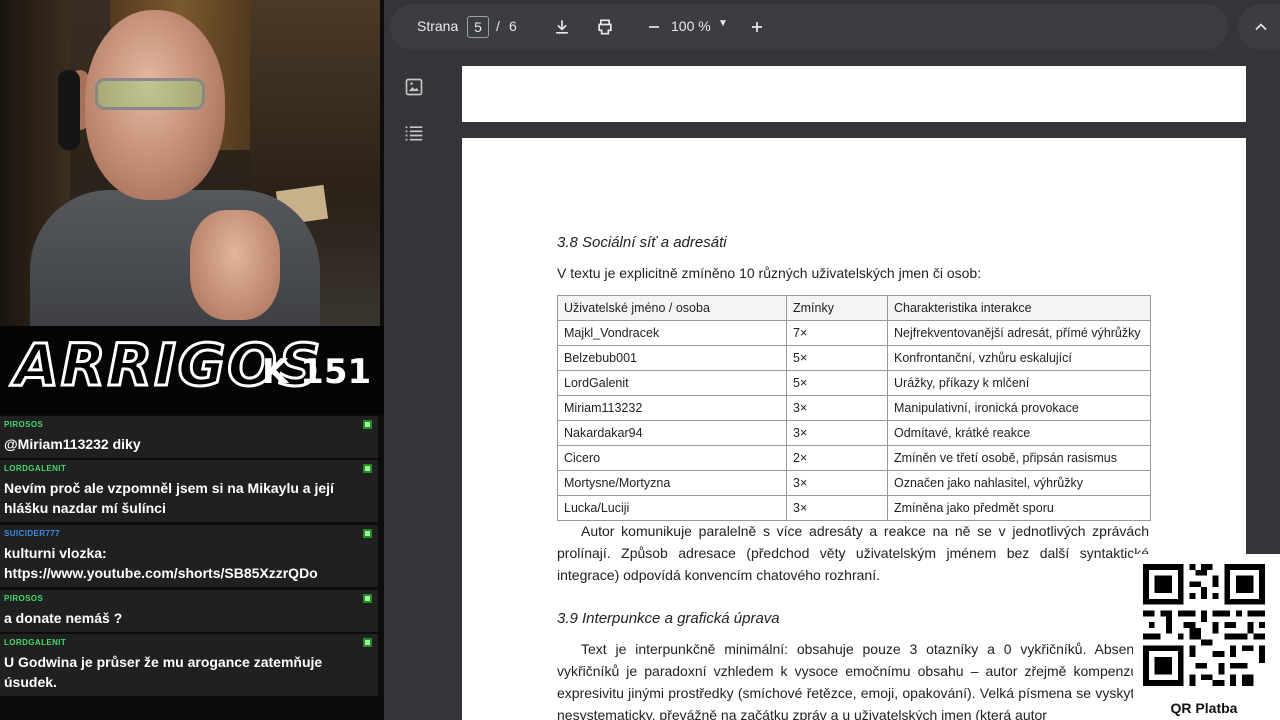 The width and height of the screenshot is (1280, 720). I want to click on table-cell: Lucka/Luciji, so click(672, 508).